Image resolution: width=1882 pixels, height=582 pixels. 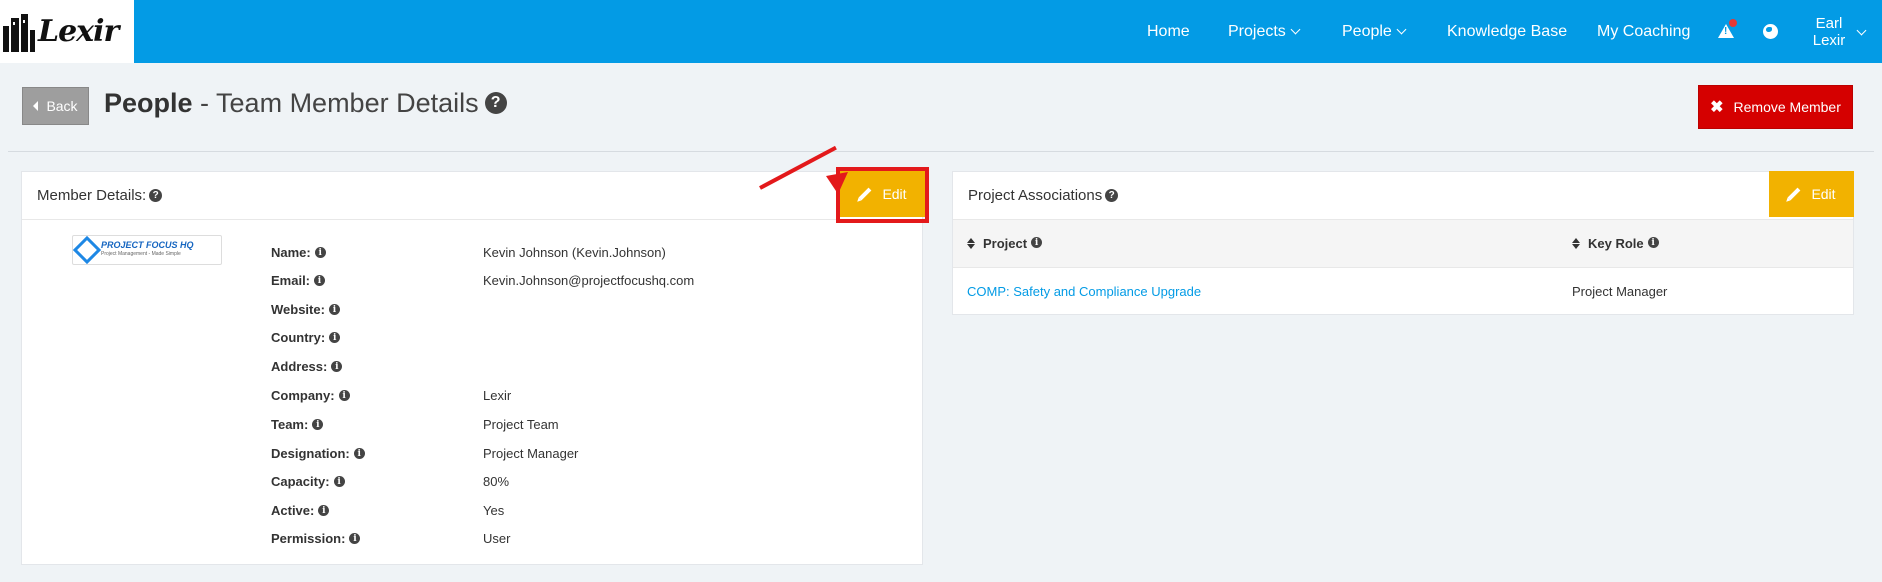 I want to click on notification-badge, so click(x=1733, y=23).